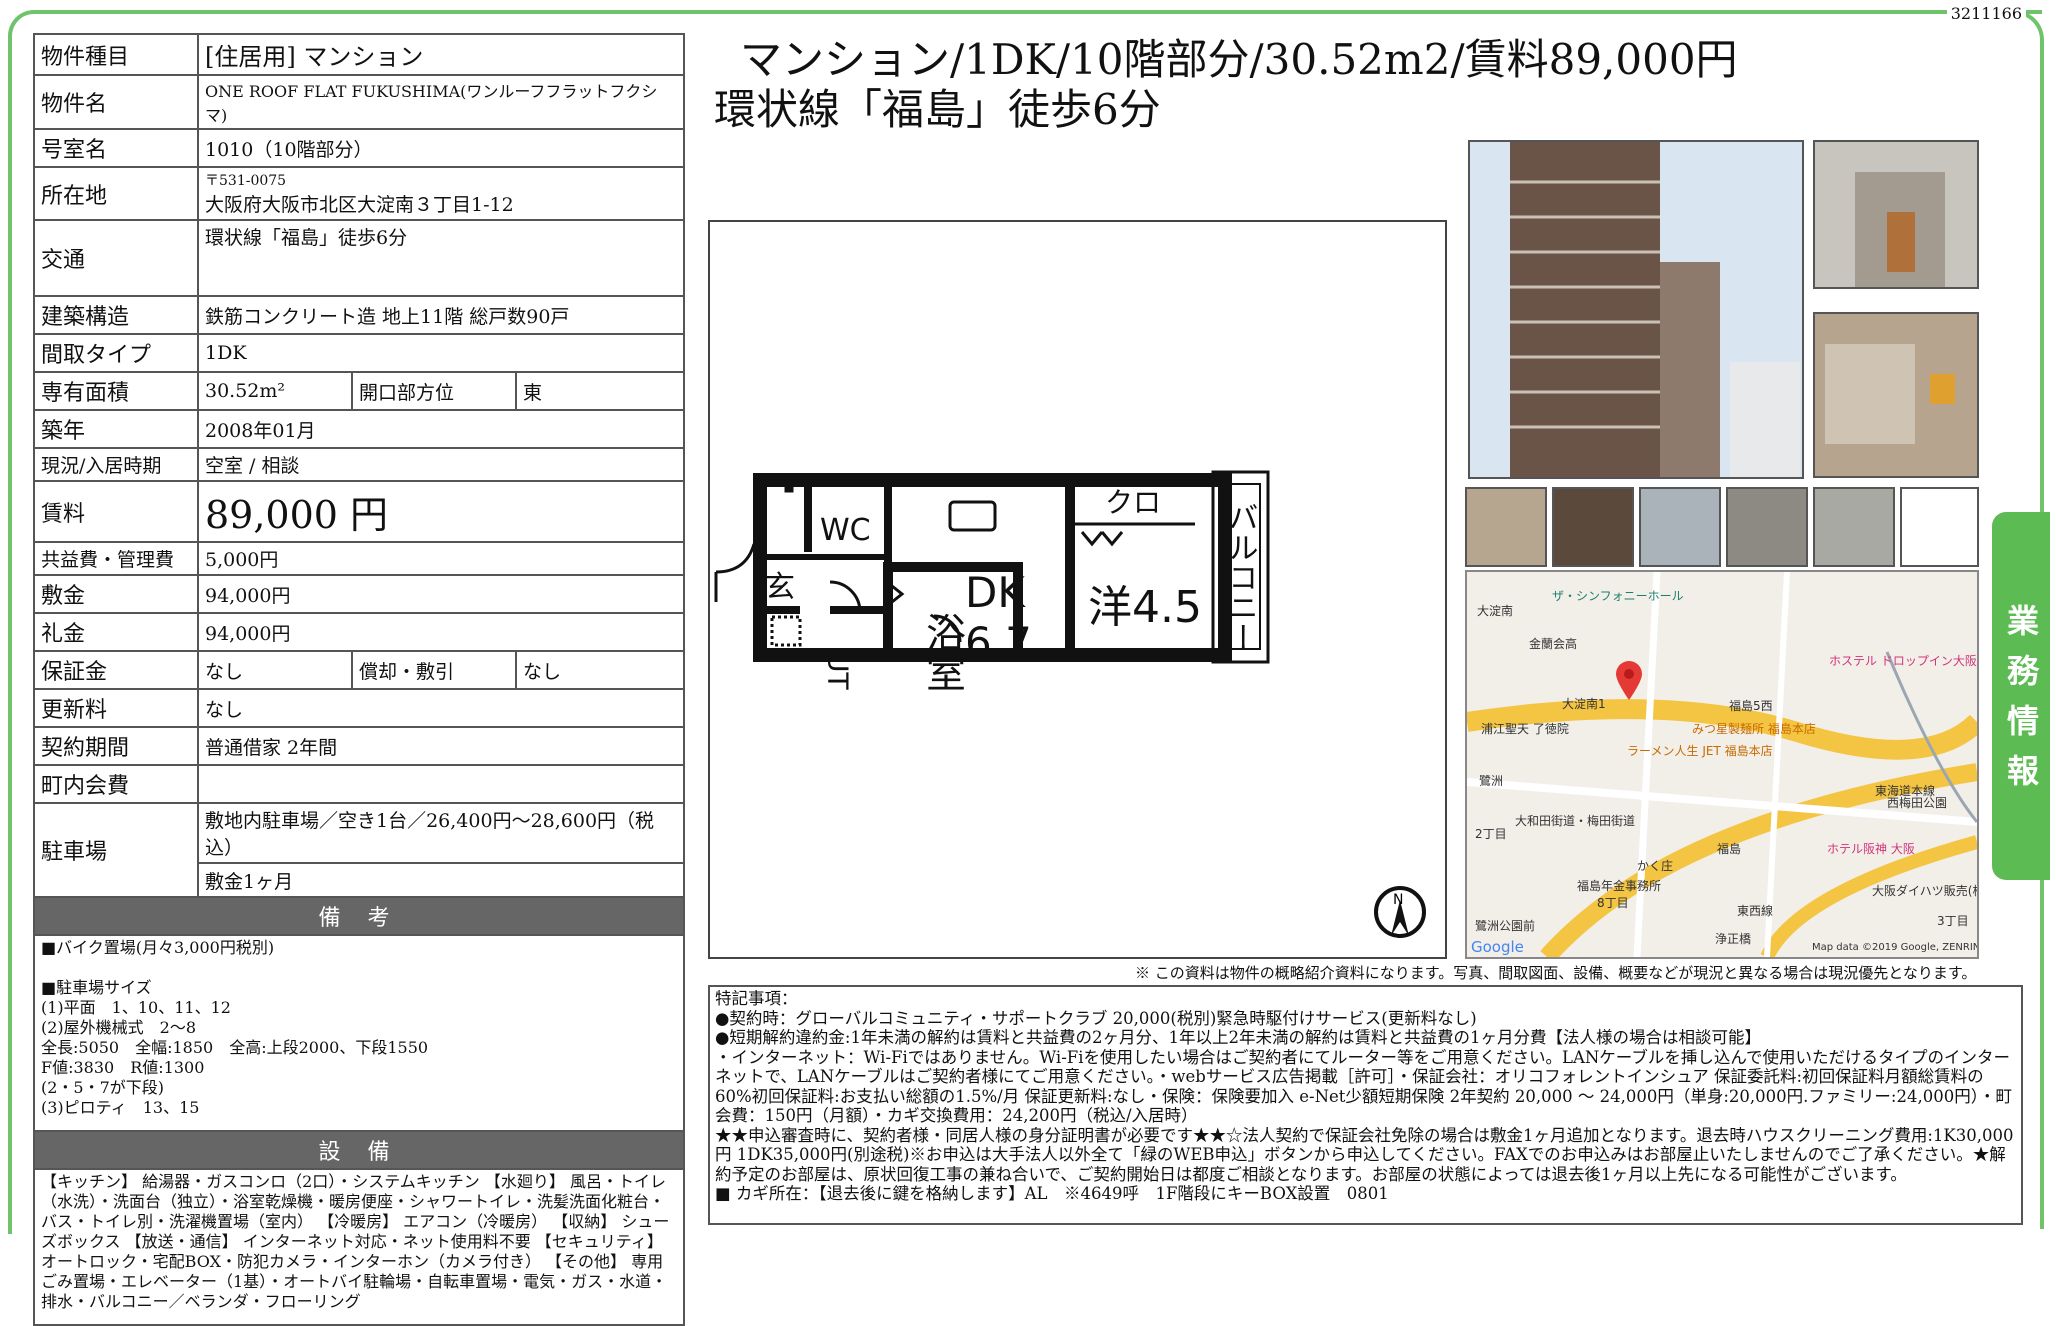 The width and height of the screenshot is (2056, 1326). I want to click on svg-text: N, so click(1398, 900).